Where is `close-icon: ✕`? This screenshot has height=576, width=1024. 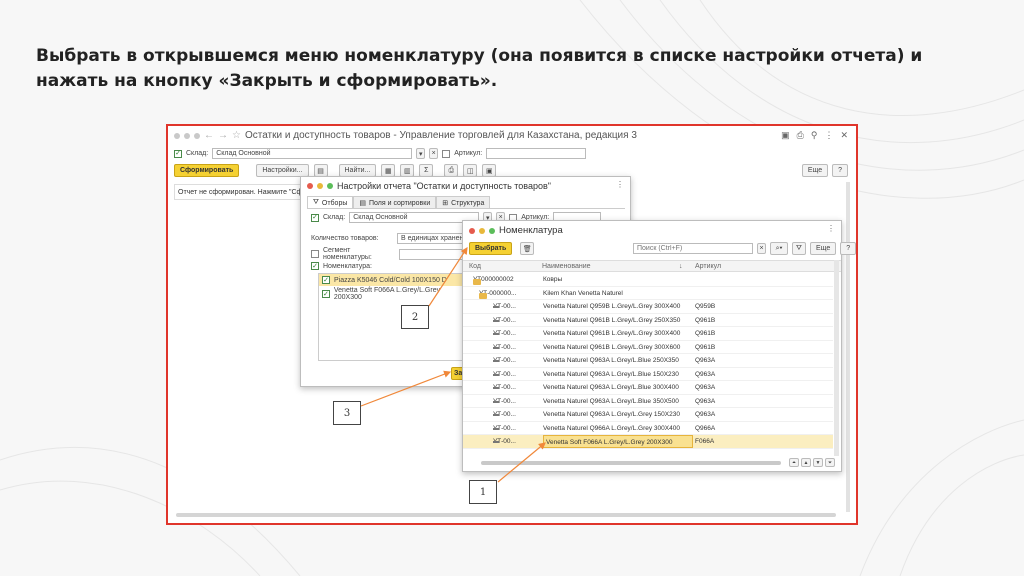
close-icon: ✕ is located at coordinates (844, 135).